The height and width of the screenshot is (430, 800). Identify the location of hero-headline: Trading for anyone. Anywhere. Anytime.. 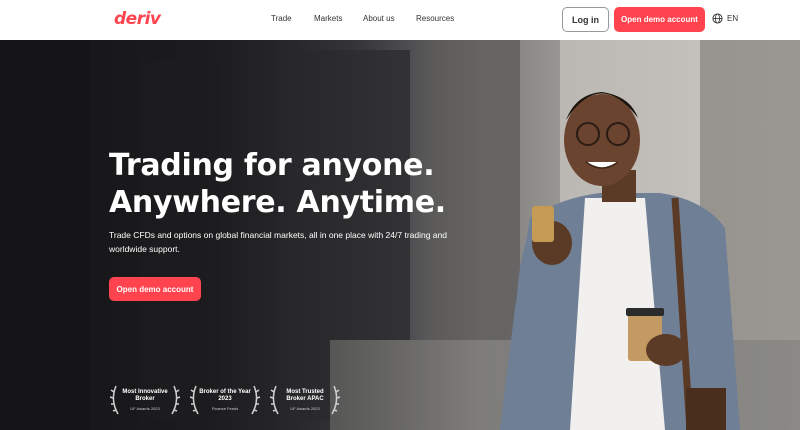
(277, 184).